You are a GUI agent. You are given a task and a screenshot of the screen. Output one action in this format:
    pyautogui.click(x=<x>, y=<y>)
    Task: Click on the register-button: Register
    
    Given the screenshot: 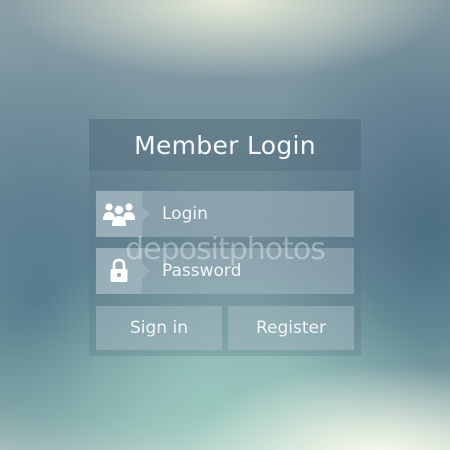 What is the action you would take?
    pyautogui.click(x=291, y=328)
    